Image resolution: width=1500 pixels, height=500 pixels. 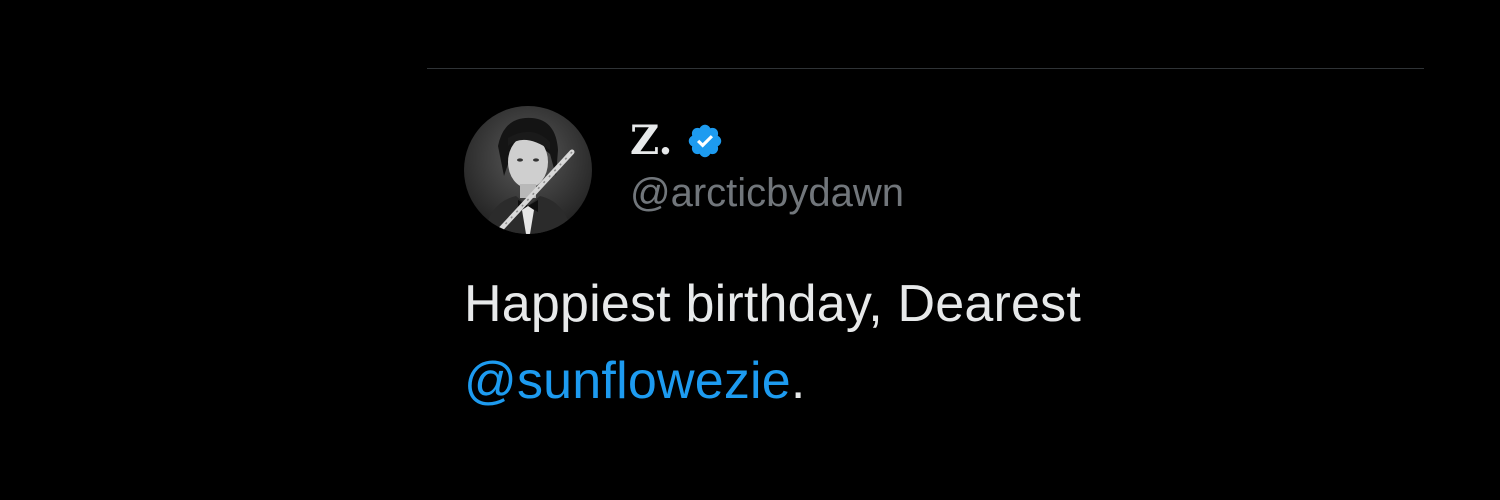 I want to click on name-row: Z., so click(x=767, y=141).